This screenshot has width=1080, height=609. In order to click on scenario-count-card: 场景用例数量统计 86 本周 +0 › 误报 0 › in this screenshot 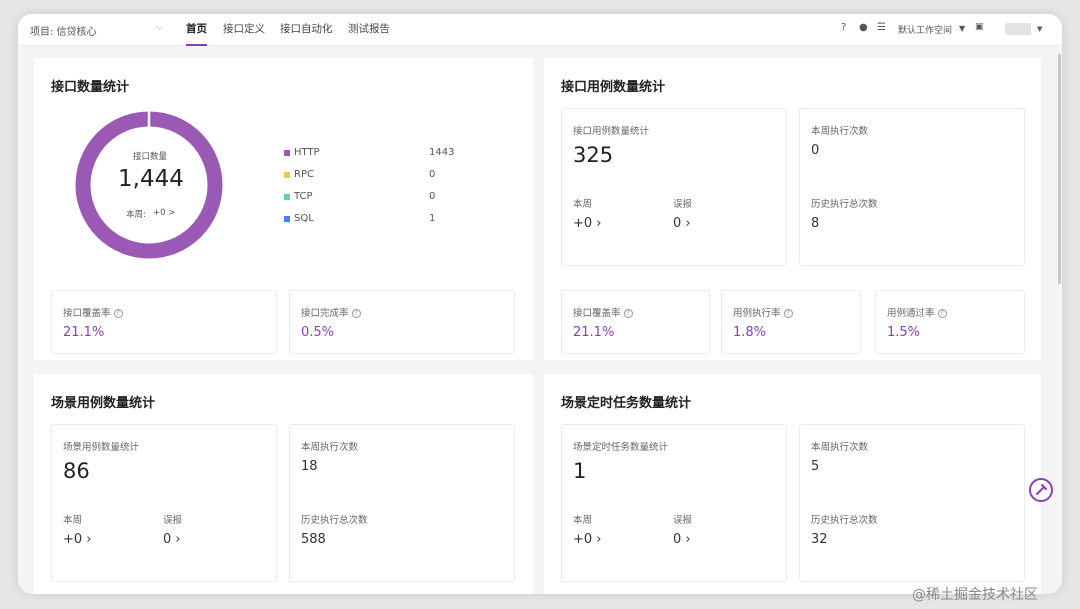, I will do `click(164, 503)`.